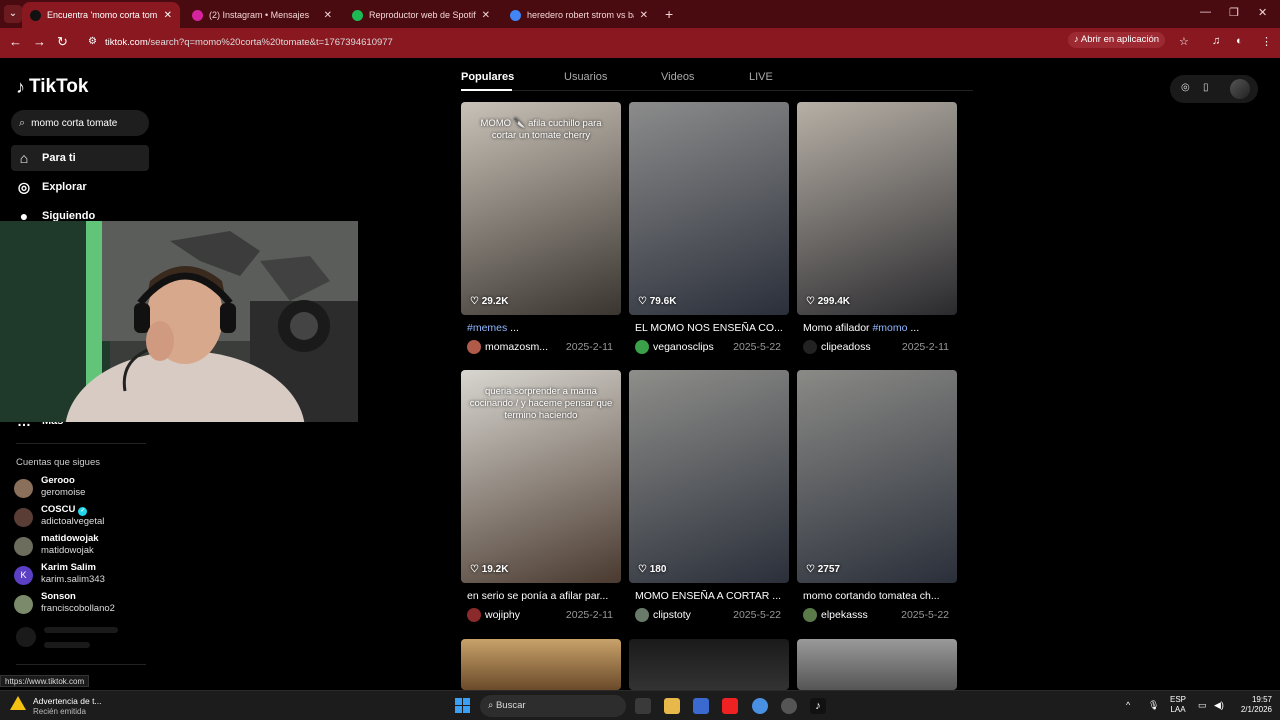  Describe the element at coordinates (1185, 87) in the screenshot. I see `coin-icon: ◎` at that location.